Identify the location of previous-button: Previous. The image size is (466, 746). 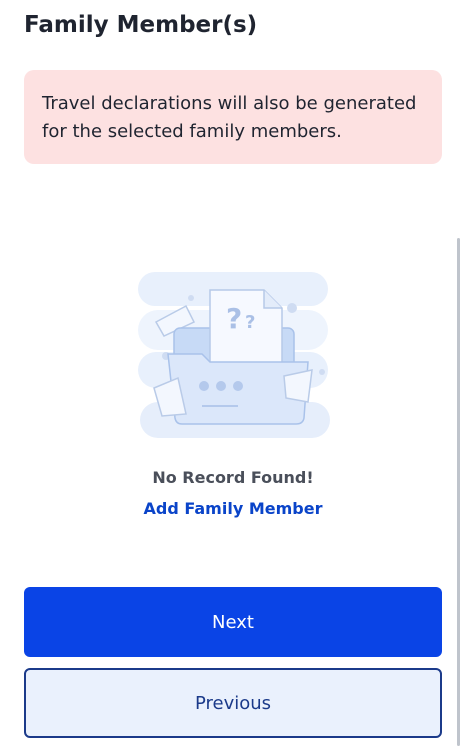
(233, 703).